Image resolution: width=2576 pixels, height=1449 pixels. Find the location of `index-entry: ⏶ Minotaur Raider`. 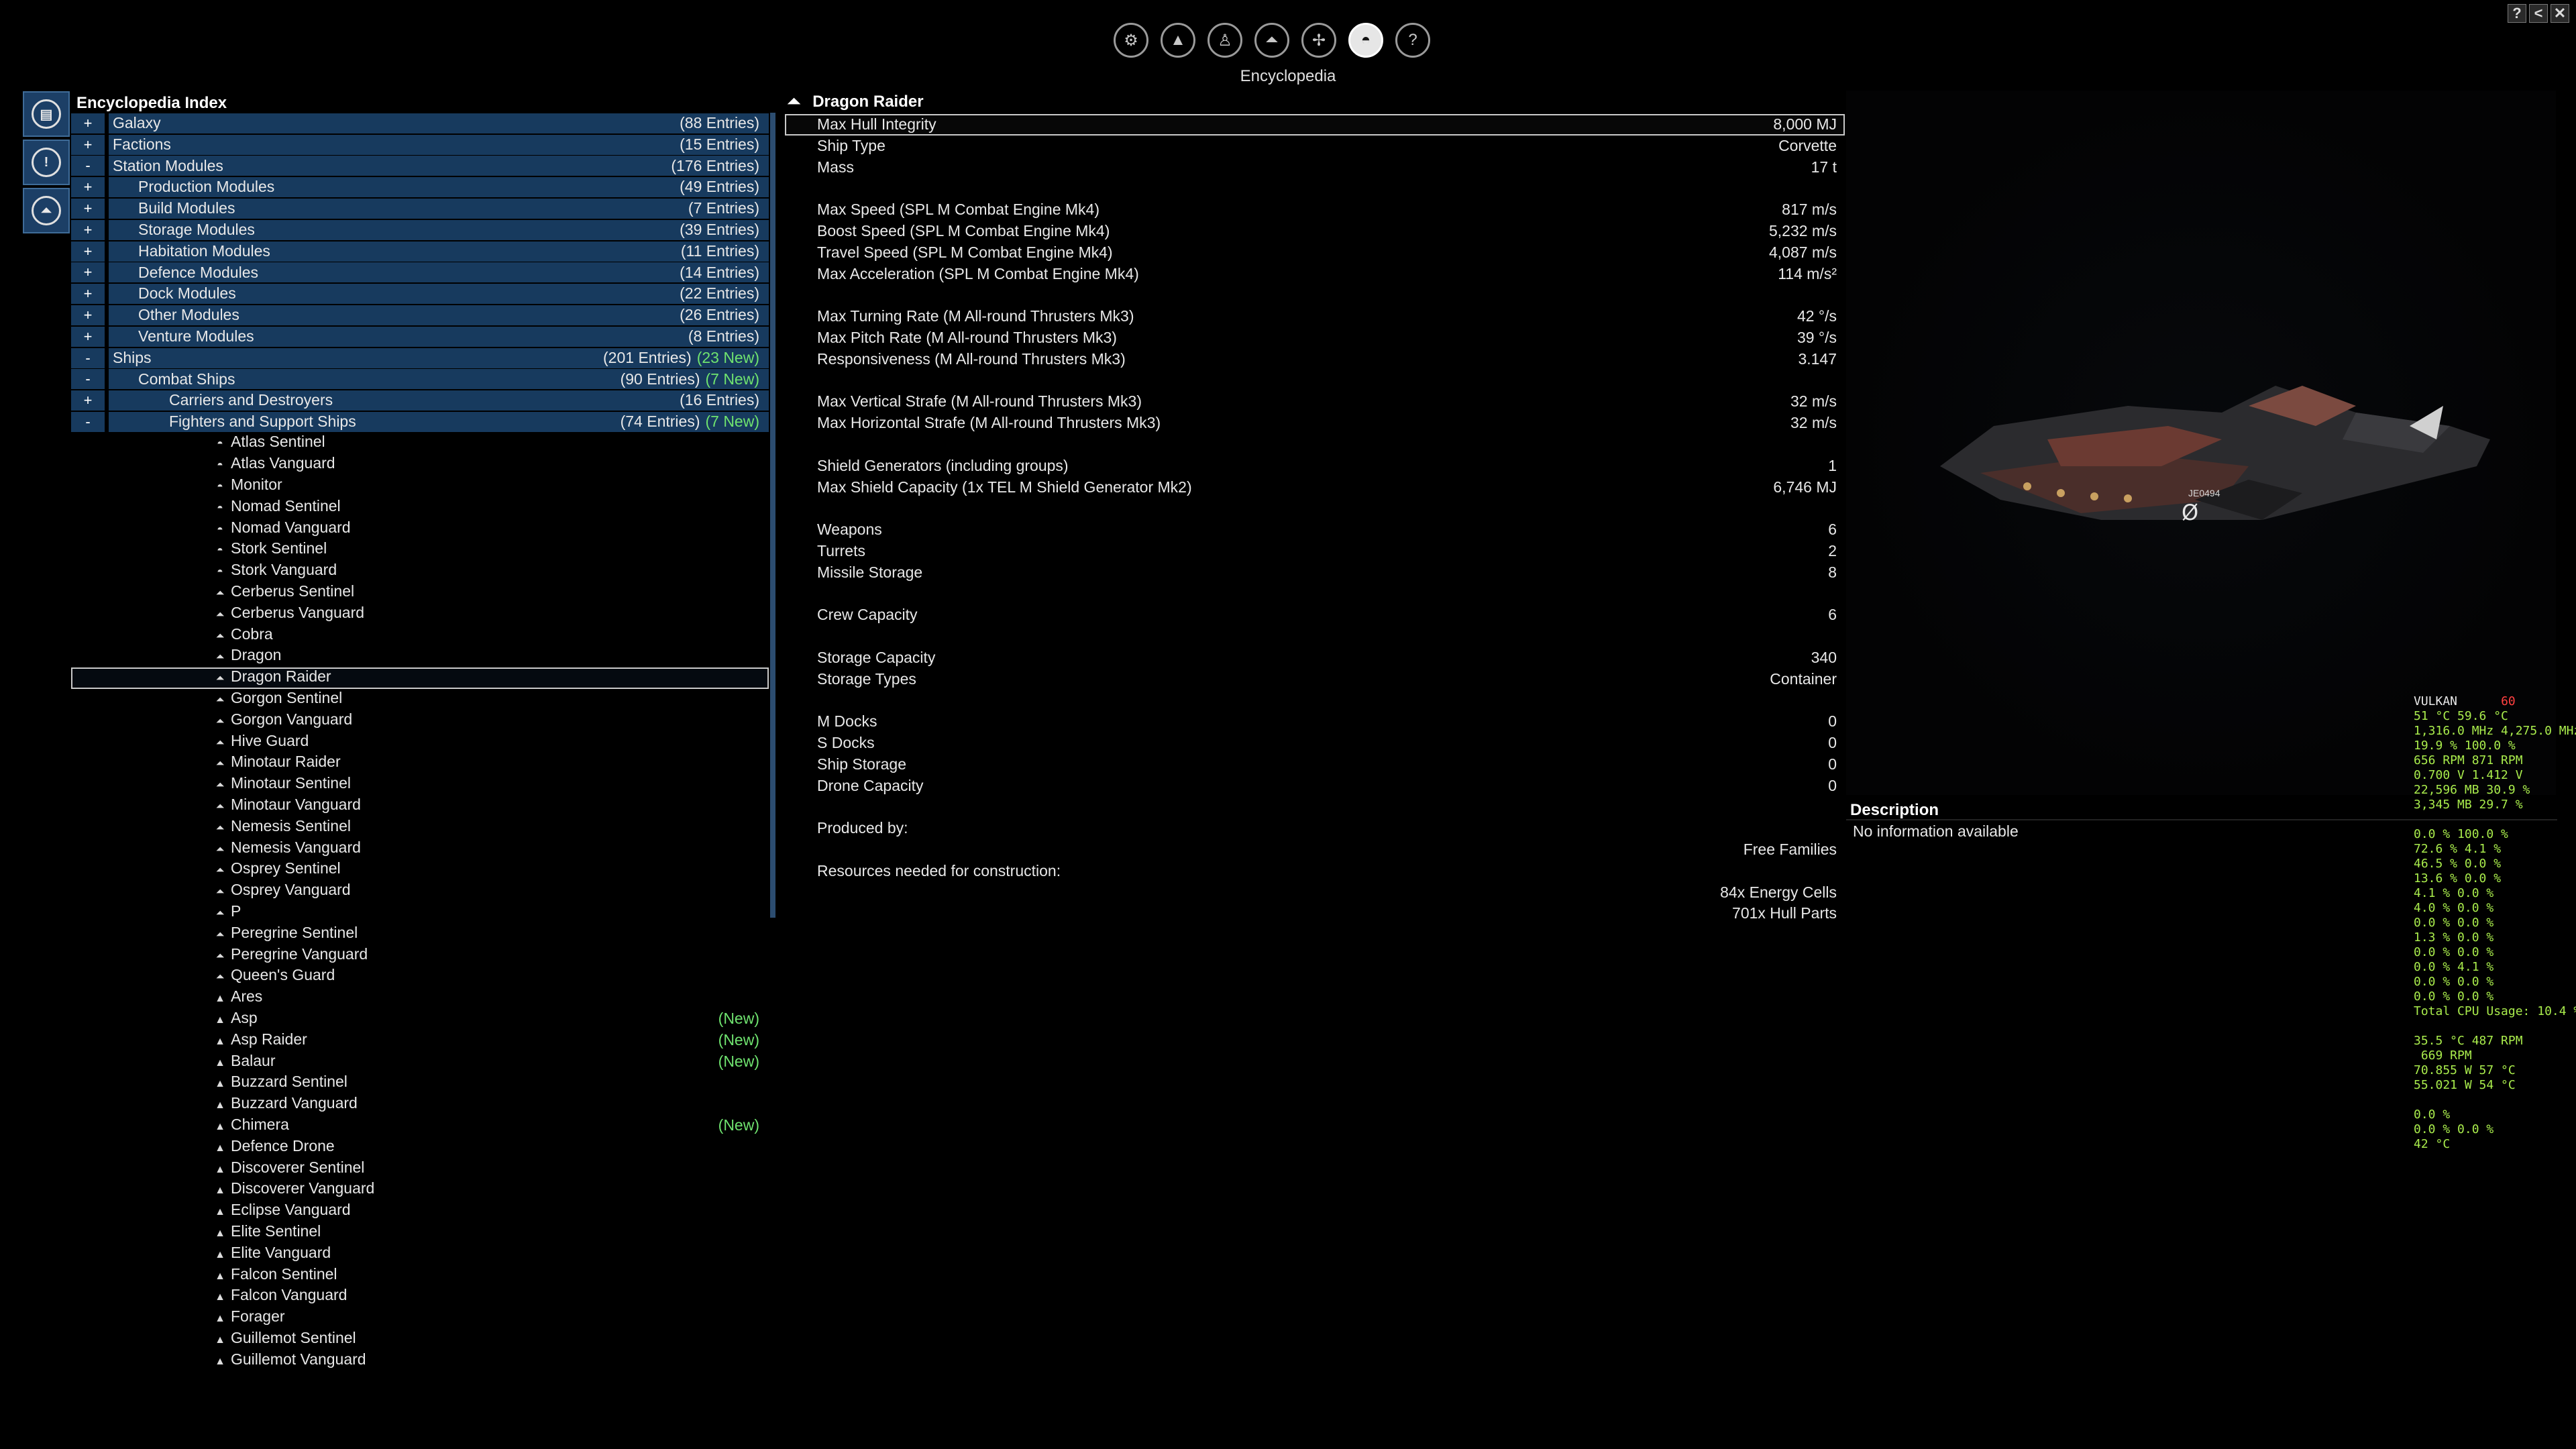

index-entry: ⏶ Minotaur Raider is located at coordinates (420, 763).